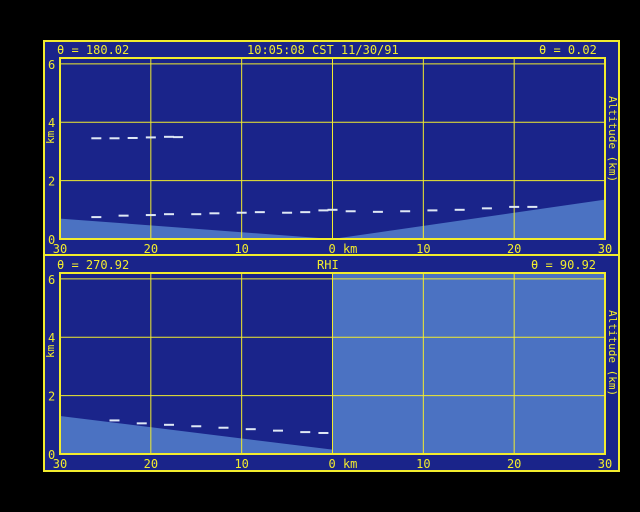 The image size is (640, 512). What do you see at coordinates (51, 397) in the screenshot?
I see `bottom-y-tick-label: 2` at bounding box center [51, 397].